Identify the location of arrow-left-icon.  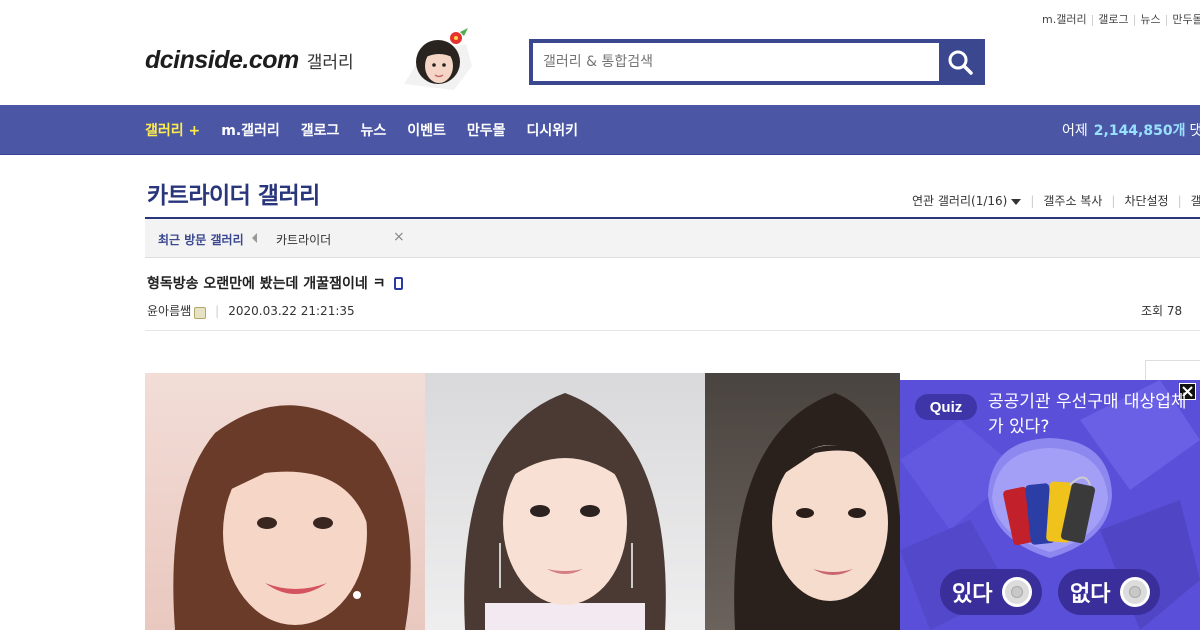
(254, 238).